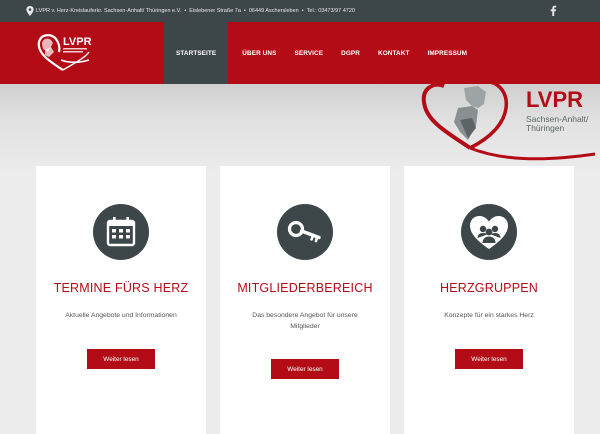  Describe the element at coordinates (447, 53) in the screenshot. I see `nav-item-impressum: IMPRESSUM` at that location.